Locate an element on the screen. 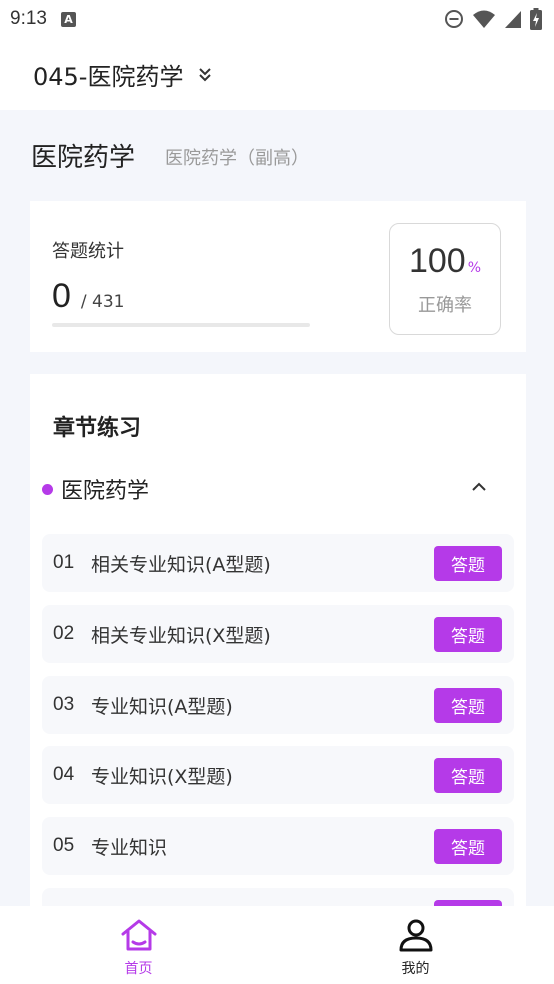 The image size is (554, 984). accuracy-box: 100 % 正确率 is located at coordinates (445, 279).